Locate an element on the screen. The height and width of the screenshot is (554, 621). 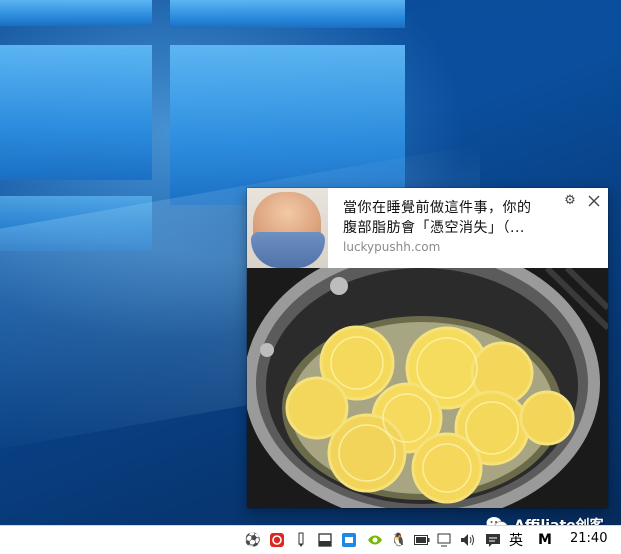
window-icon is located at coordinates (325, 540).